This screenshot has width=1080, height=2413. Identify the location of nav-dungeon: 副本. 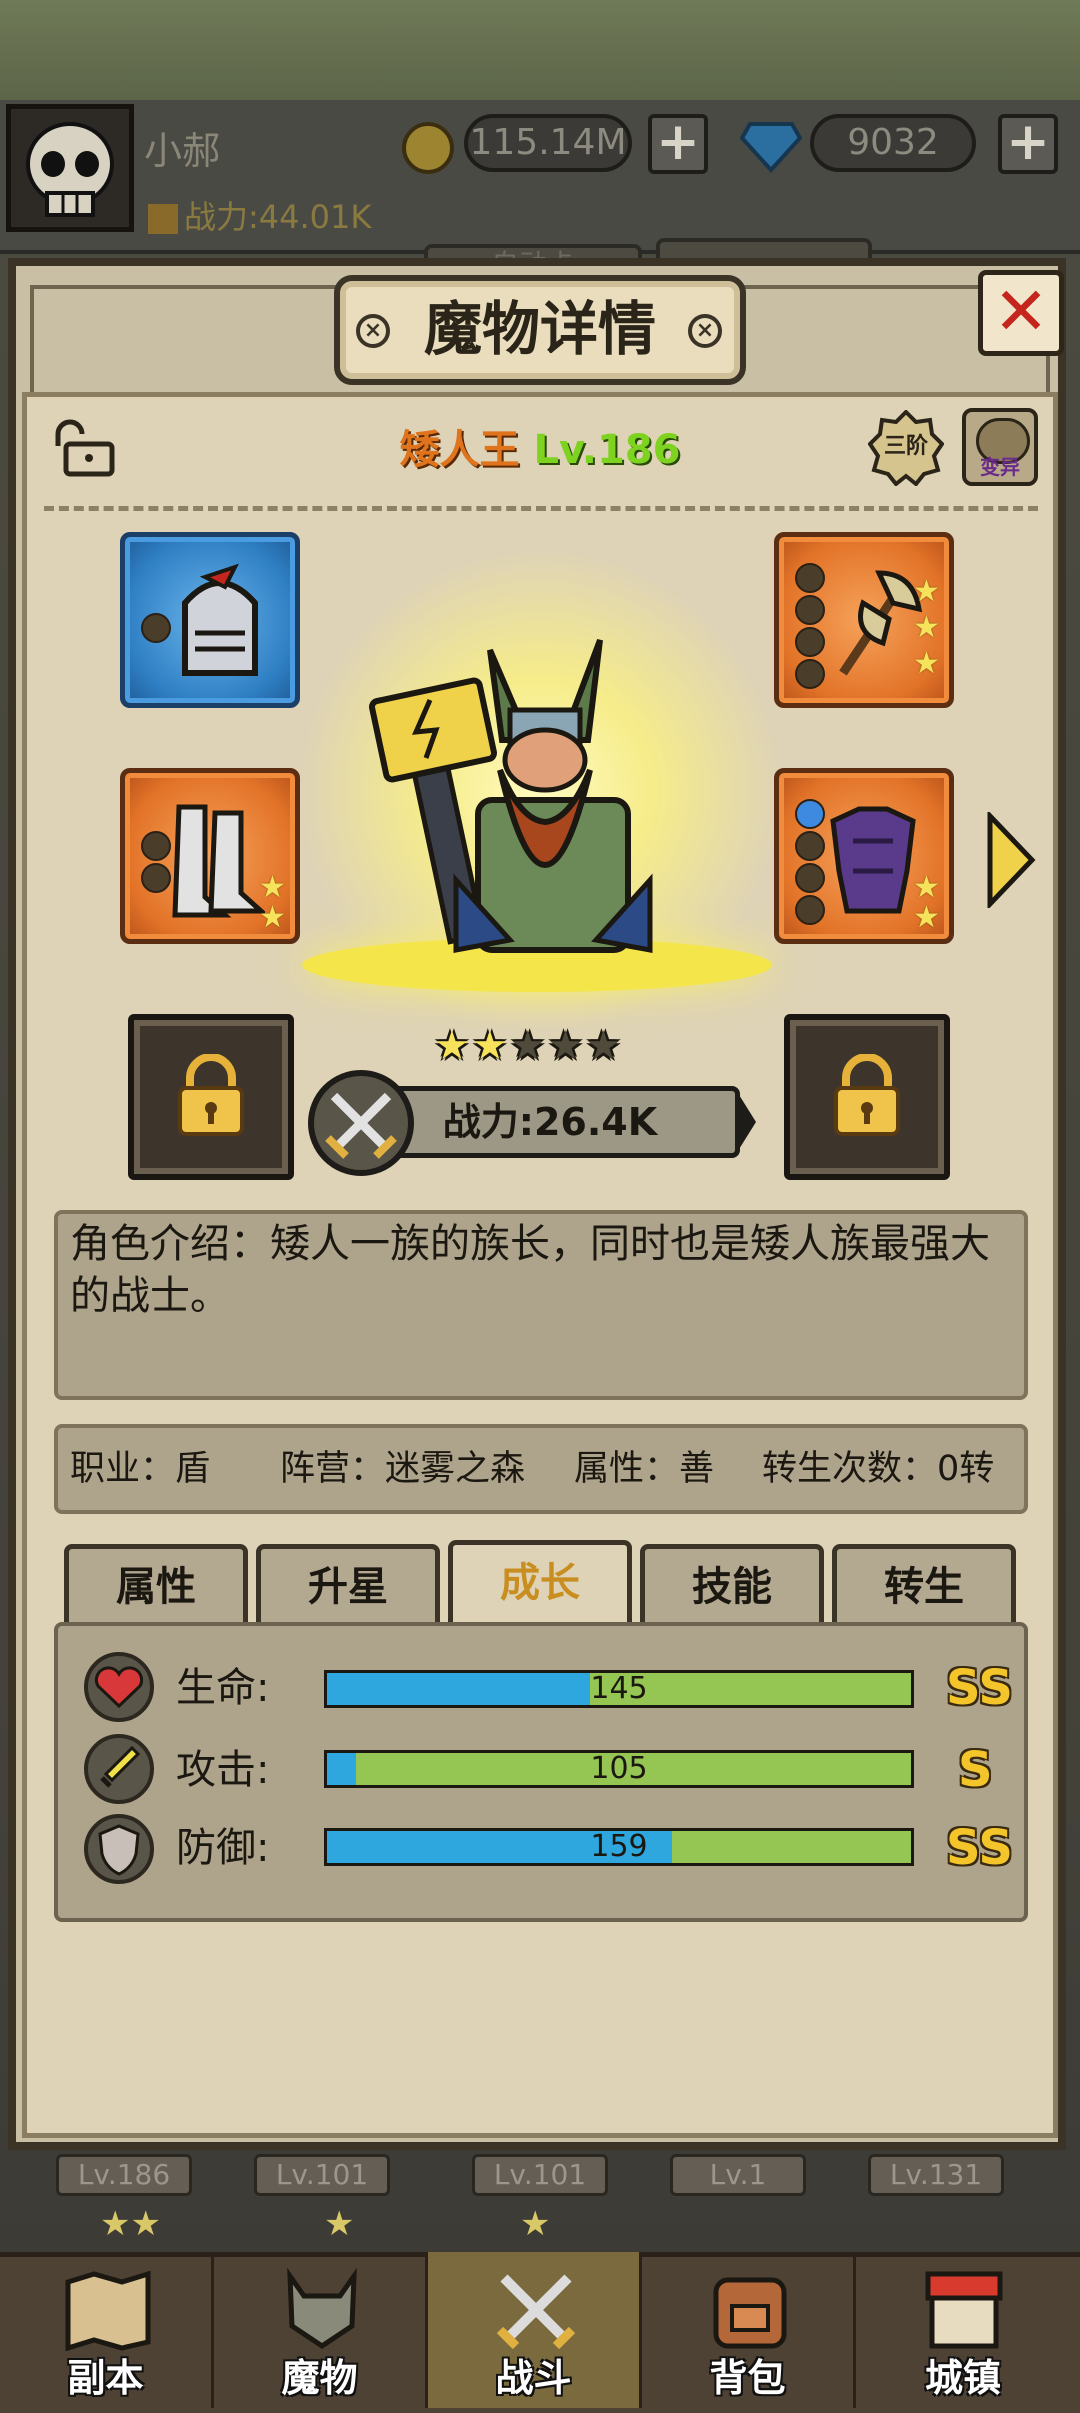
(107, 2330).